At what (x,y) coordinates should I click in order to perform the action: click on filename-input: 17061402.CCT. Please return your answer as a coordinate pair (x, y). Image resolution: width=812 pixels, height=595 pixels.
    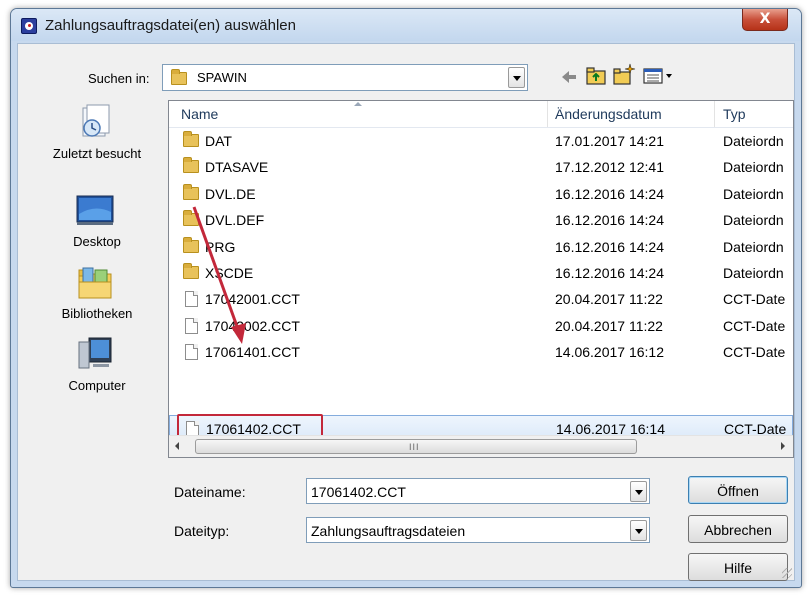
    Looking at the image, I should click on (478, 491).